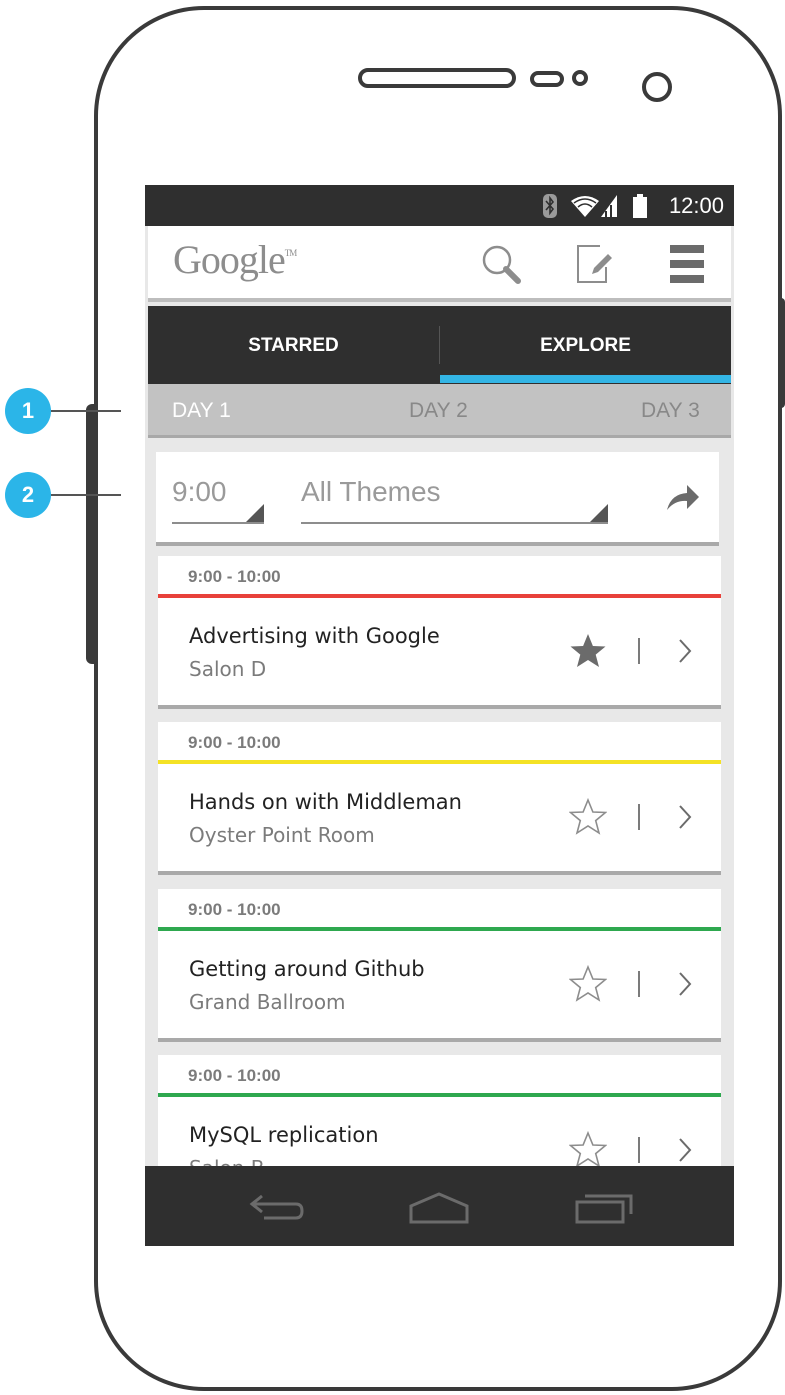 Image resolution: width=785 pixels, height=1395 pixels. Describe the element at coordinates (604, 1208) in the screenshot. I see `recent-apps-icon` at that location.